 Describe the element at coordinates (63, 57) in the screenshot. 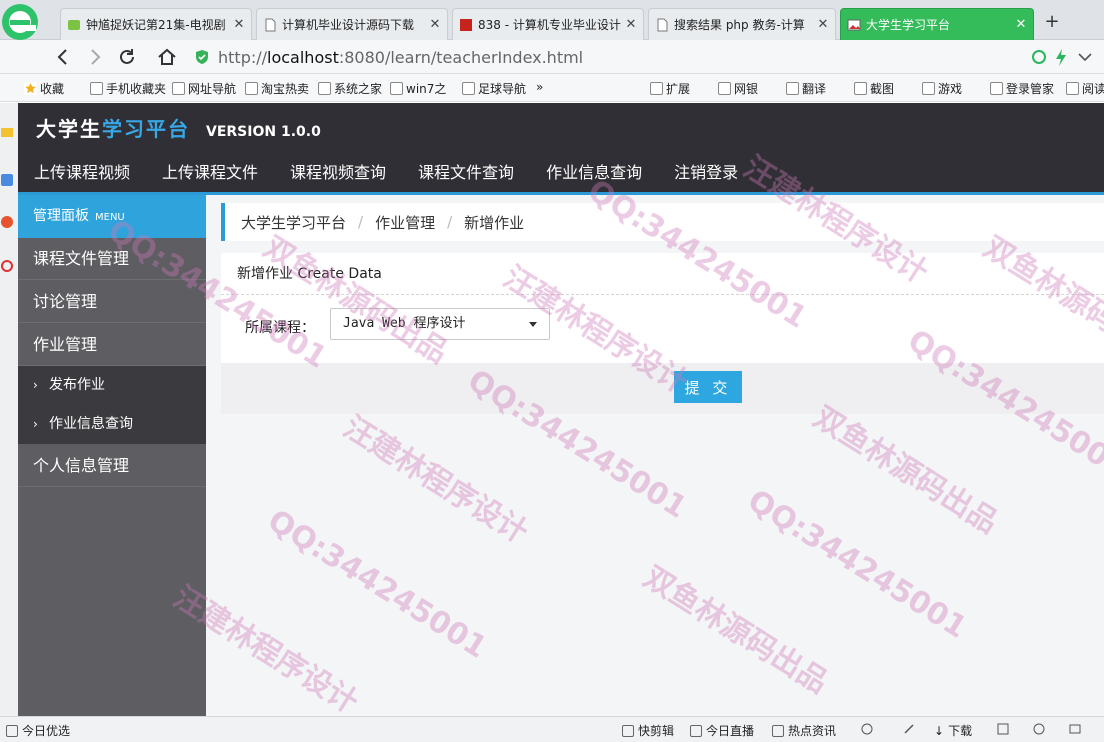

I see `back-icon` at that location.